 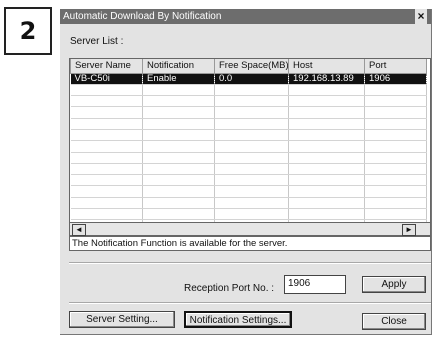 I want to click on cell-host: 192.168.13.89, so click(x=326, y=79).